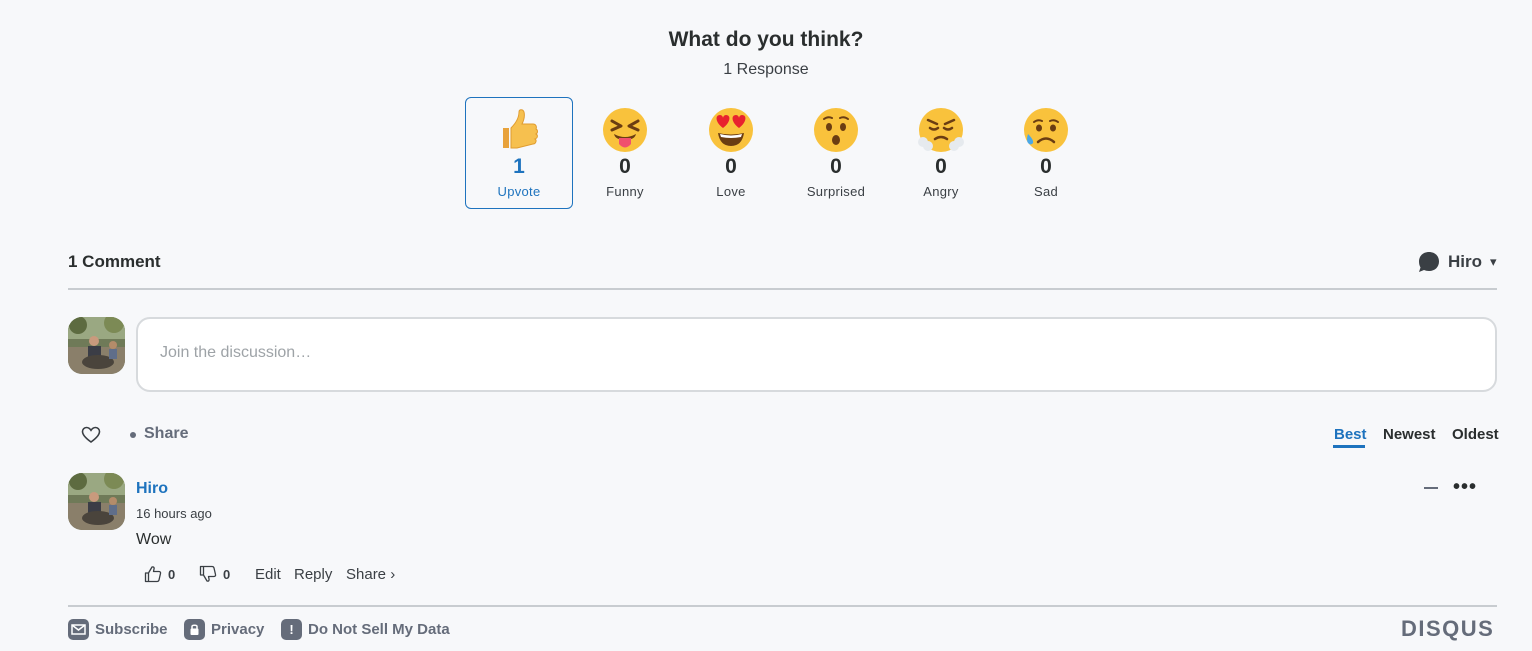 The height and width of the screenshot is (651, 1532). Describe the element at coordinates (1429, 262) in the screenshot. I see `speech-bubble-icon` at that location.